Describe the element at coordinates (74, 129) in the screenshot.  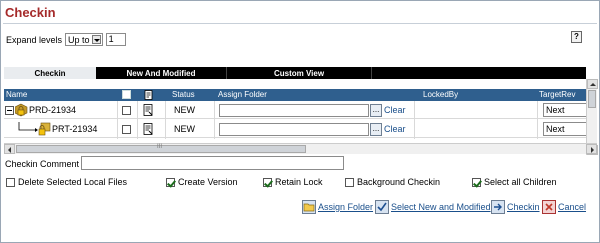
I see `item-name: PRT-21934` at that location.